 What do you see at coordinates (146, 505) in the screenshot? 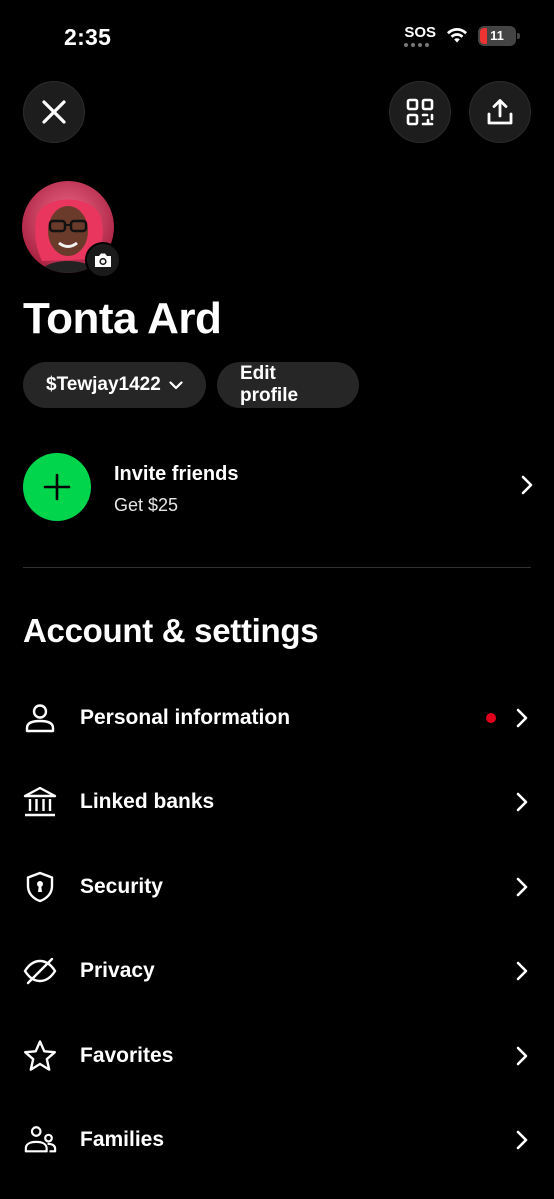
I see `invite-subtitle: Get $25` at bounding box center [146, 505].